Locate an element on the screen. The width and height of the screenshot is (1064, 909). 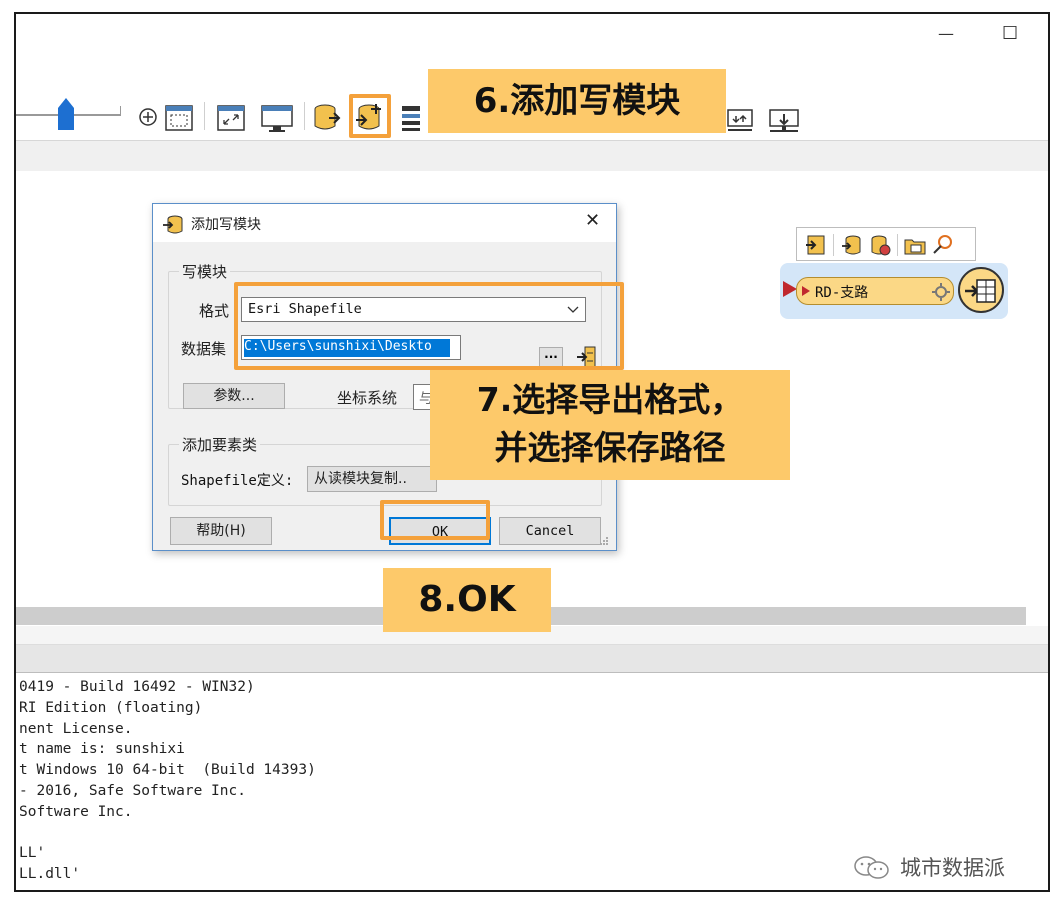
add-feature-type-icon is located at coordinates (413, 118).